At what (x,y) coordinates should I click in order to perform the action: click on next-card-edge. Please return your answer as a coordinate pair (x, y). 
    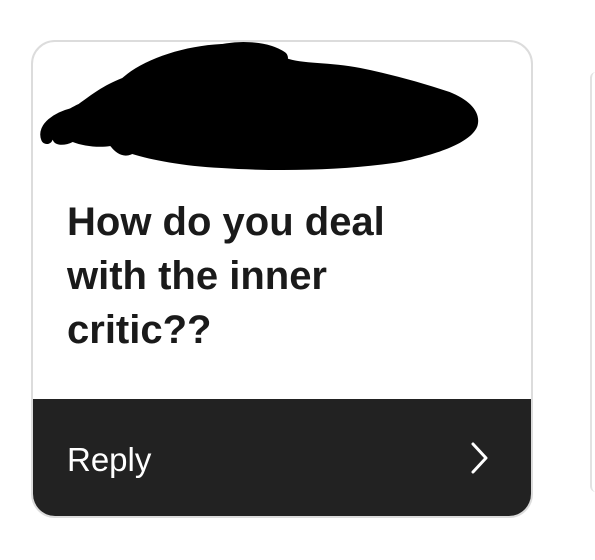
    Looking at the image, I should click on (592, 282).